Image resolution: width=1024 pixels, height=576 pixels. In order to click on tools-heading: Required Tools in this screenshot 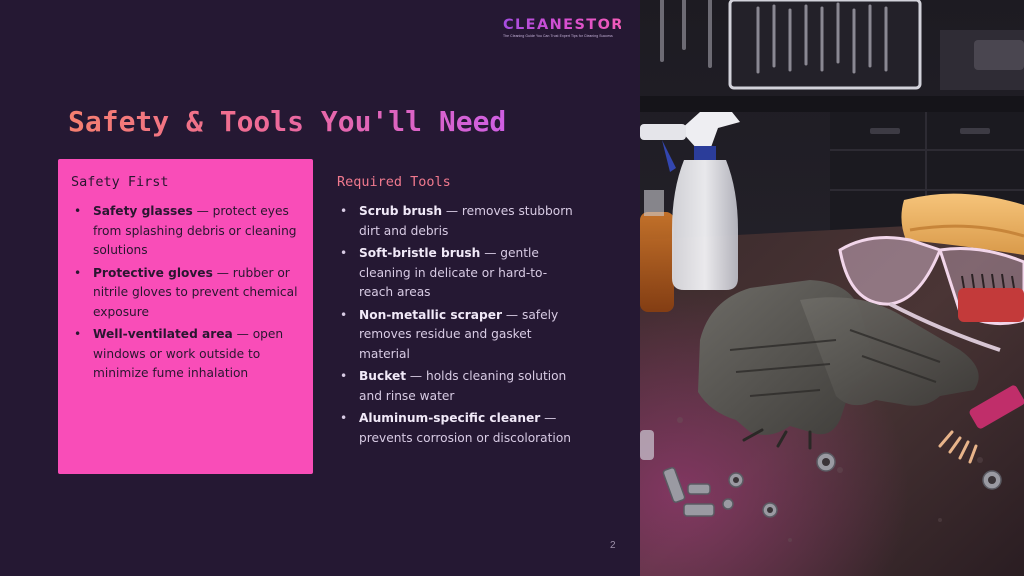, I will do `click(394, 182)`.